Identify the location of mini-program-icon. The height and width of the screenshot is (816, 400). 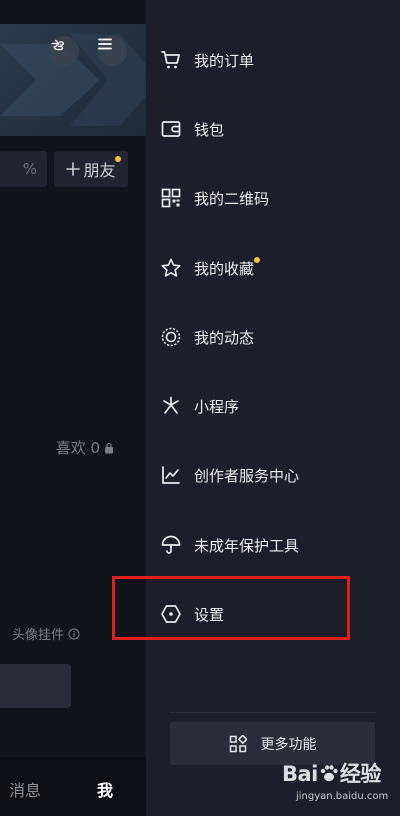
(171, 406).